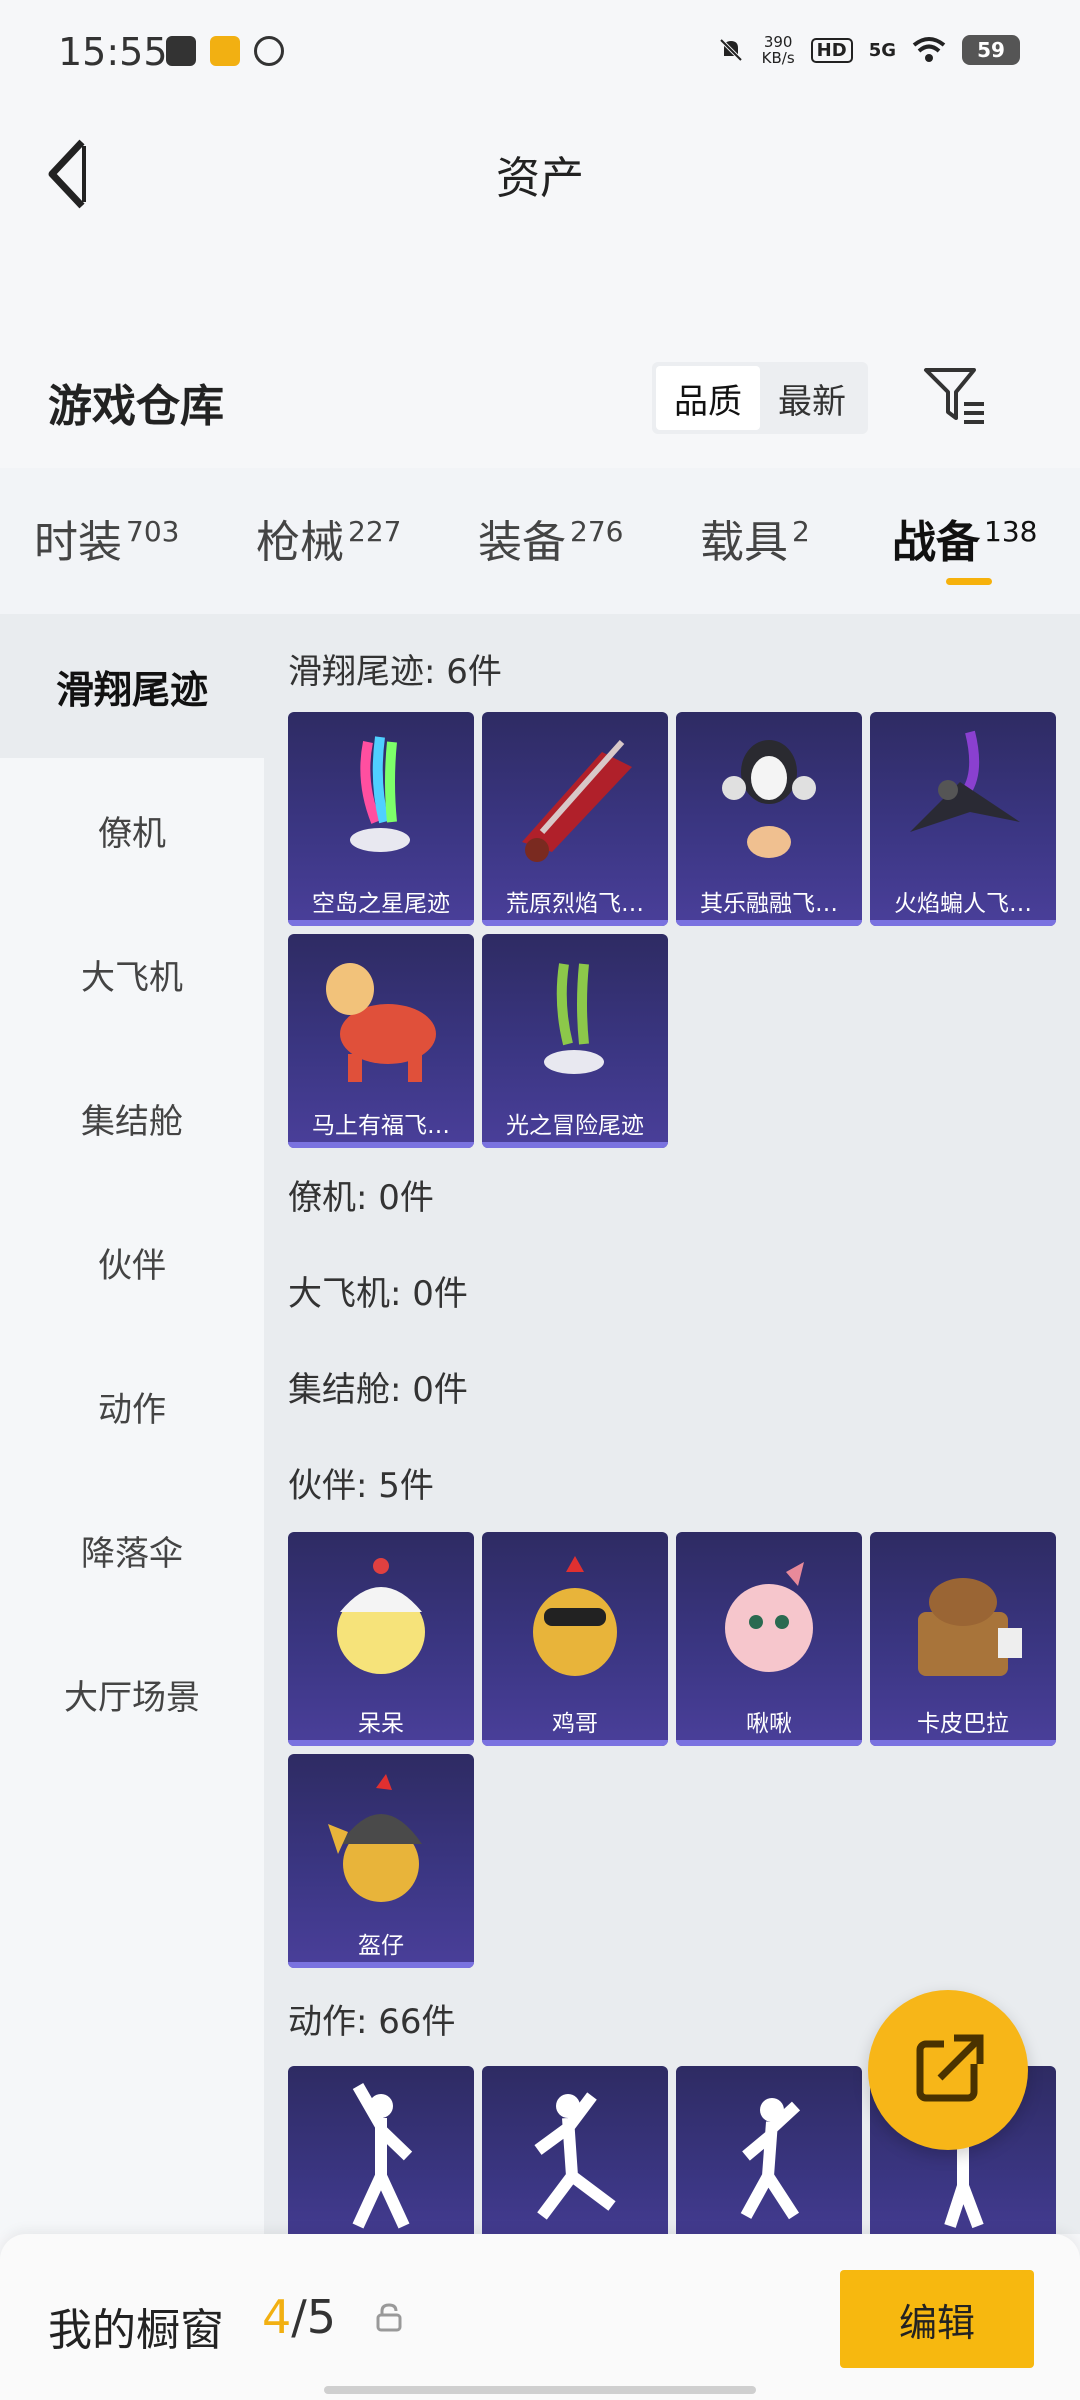 The height and width of the screenshot is (2400, 1080). Describe the element at coordinates (136, 2330) in the screenshot. I see `showcase-label: 我的橱窗` at that location.